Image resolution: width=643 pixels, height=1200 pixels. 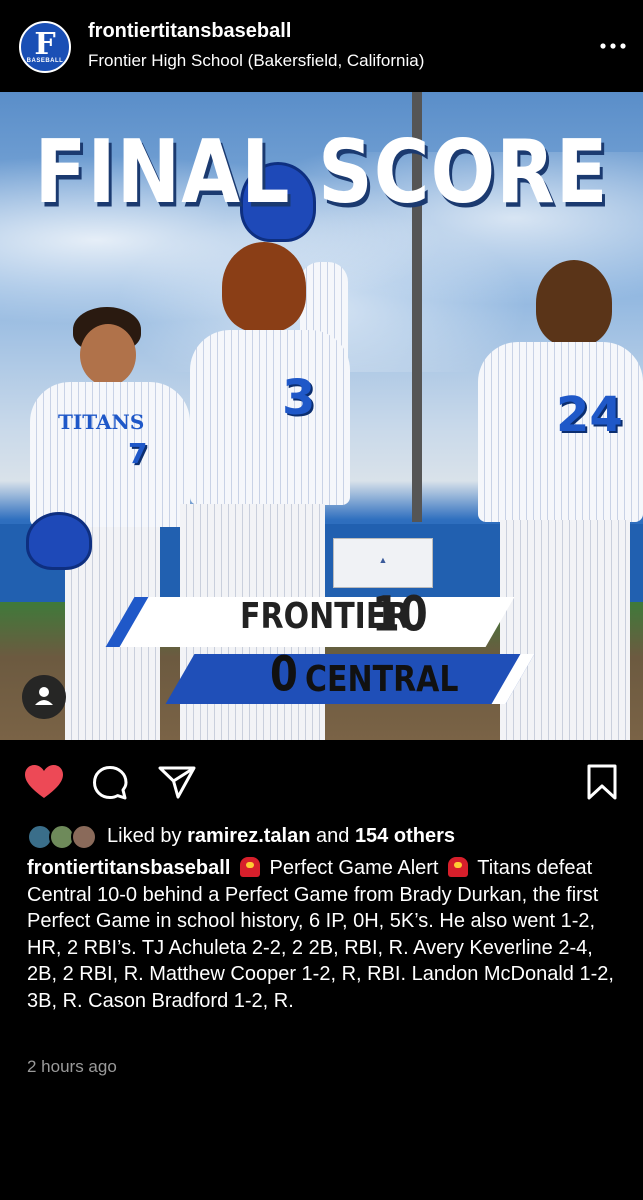 What do you see at coordinates (84, 837) in the screenshot?
I see `liker-avatar` at bounding box center [84, 837].